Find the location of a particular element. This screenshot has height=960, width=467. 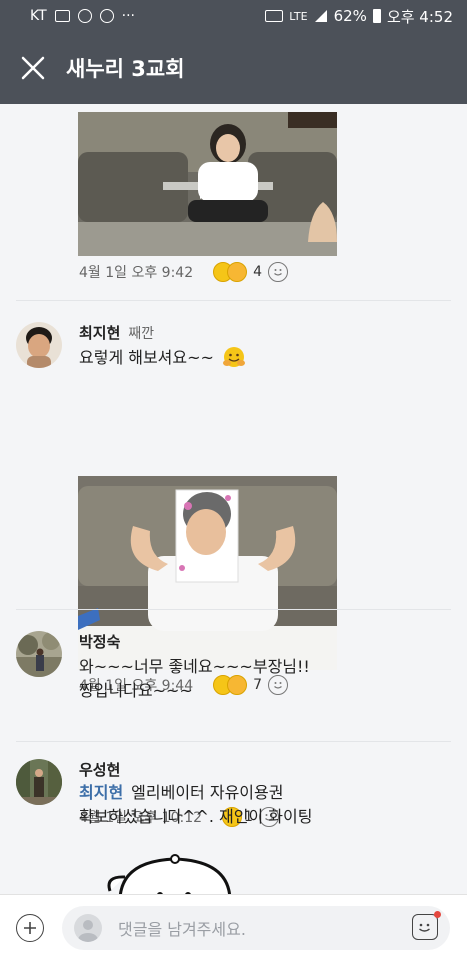

battery-icon is located at coordinates (376, 16).